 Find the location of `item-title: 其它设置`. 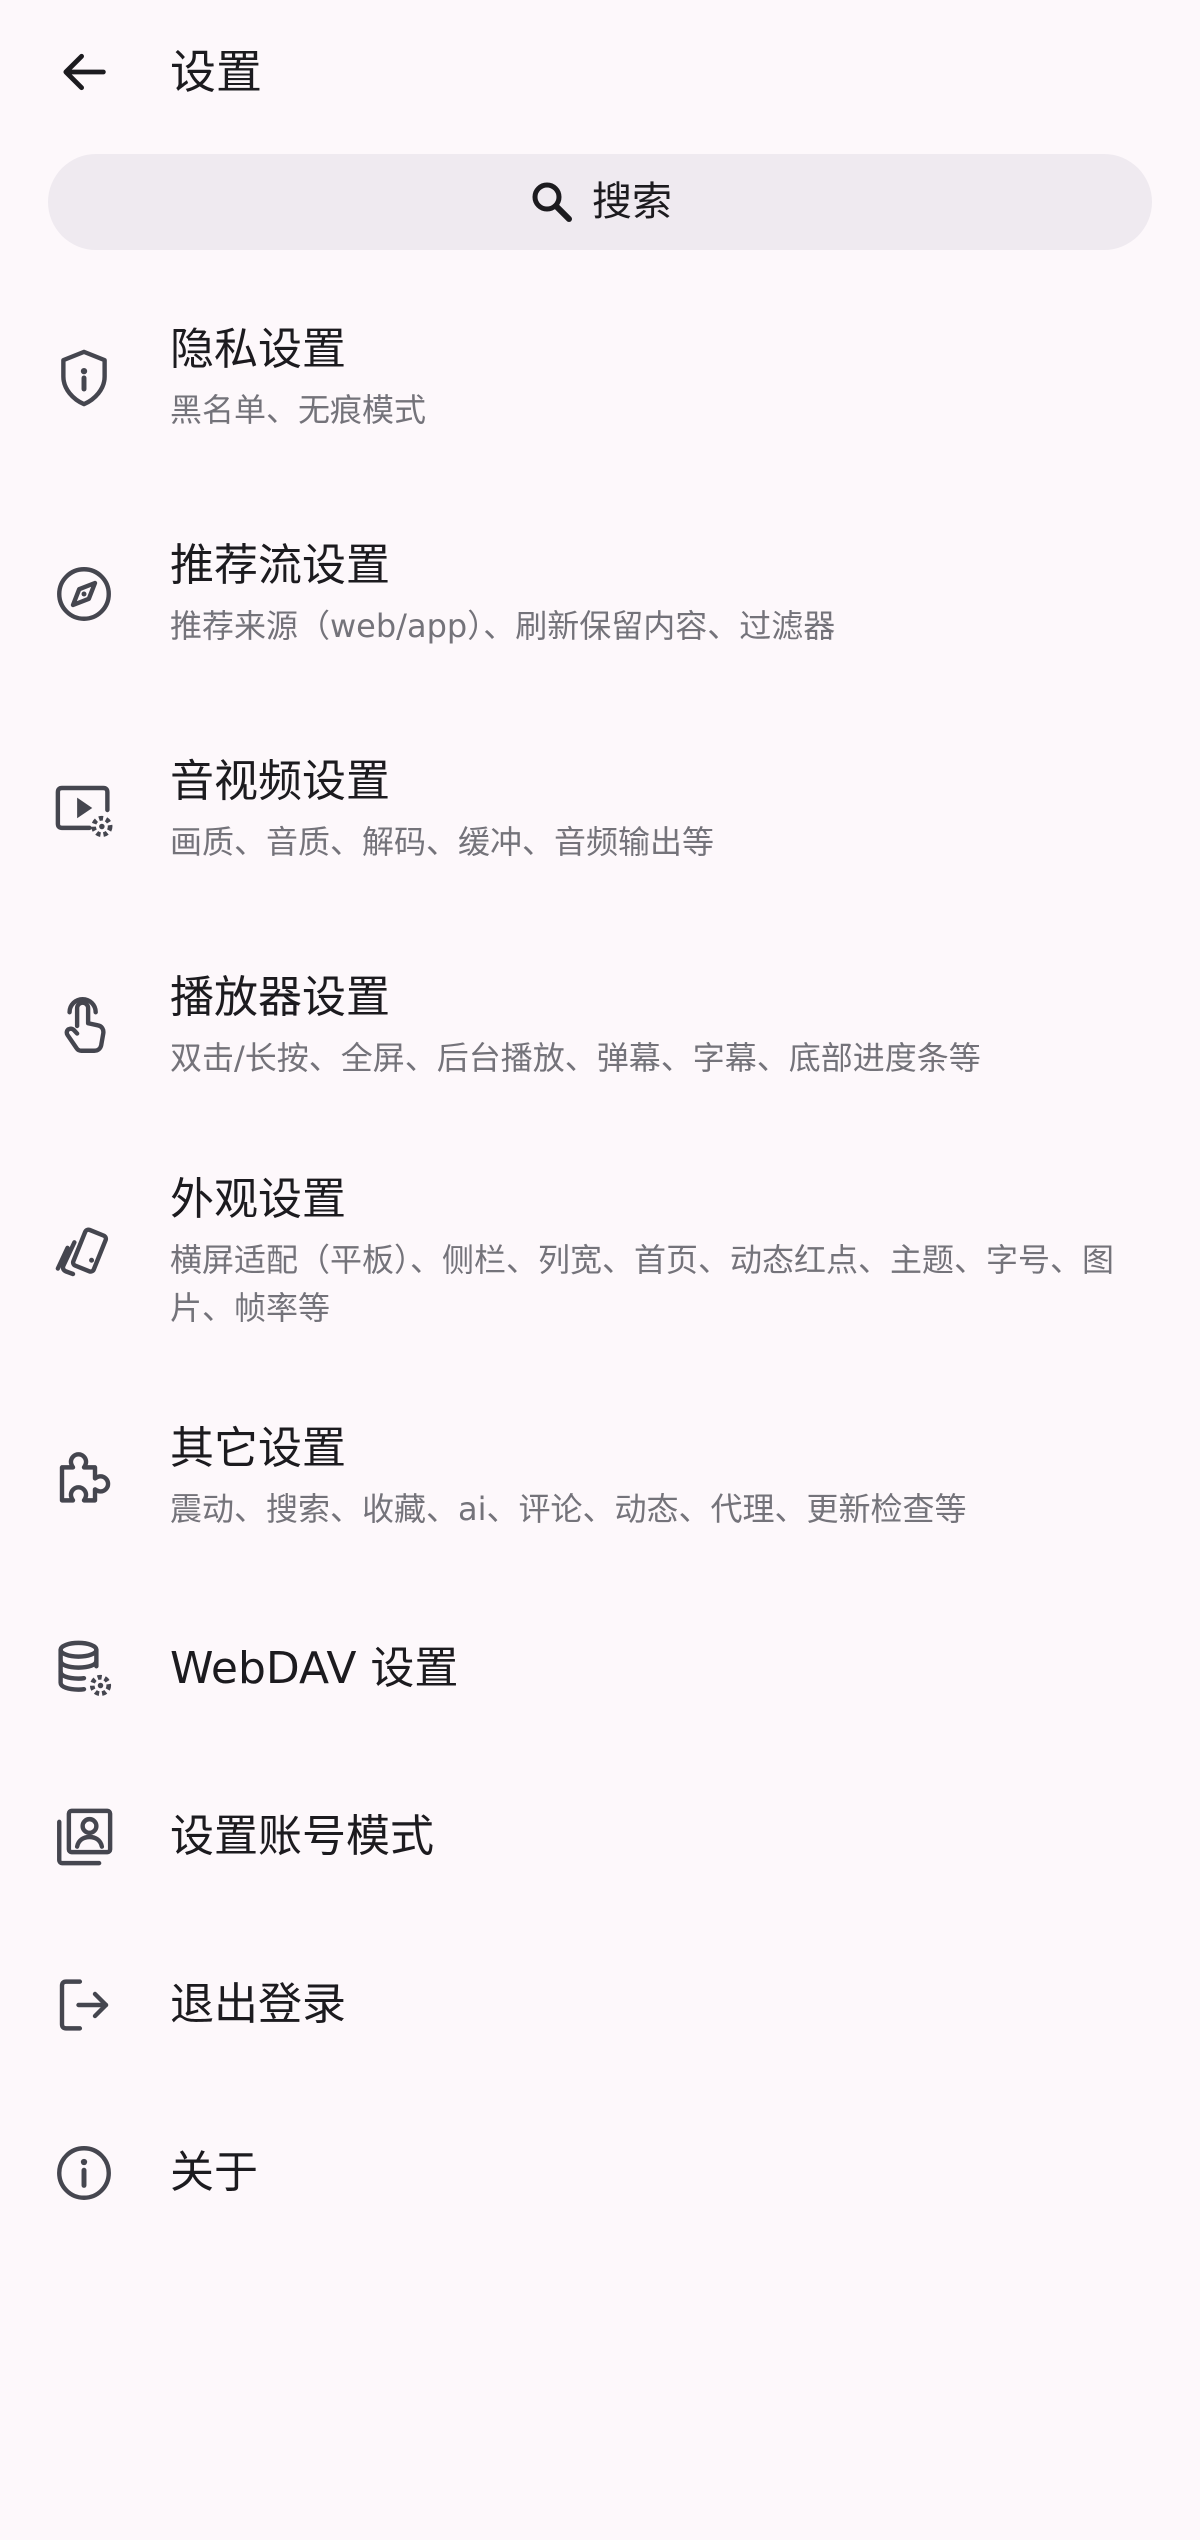

item-title: 其它设置 is located at coordinates (258, 1448).